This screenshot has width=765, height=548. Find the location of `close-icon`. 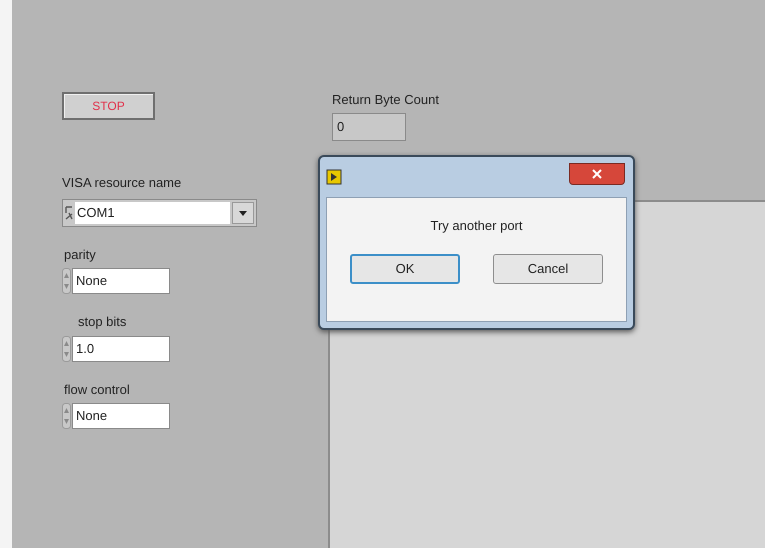

close-icon is located at coordinates (597, 174).